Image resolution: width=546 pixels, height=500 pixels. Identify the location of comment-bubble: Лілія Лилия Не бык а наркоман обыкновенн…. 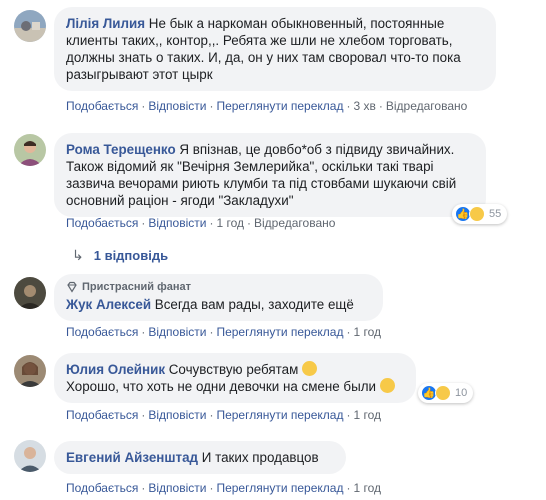
(275, 49).